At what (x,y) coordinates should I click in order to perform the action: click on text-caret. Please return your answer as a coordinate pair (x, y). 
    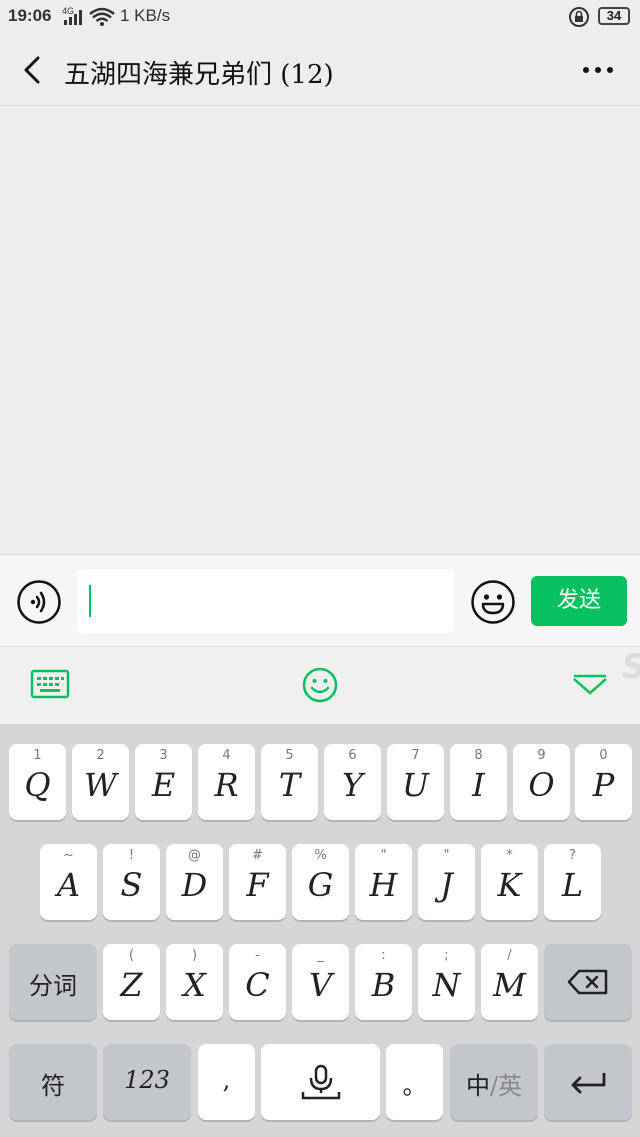
    Looking at the image, I should click on (90, 601).